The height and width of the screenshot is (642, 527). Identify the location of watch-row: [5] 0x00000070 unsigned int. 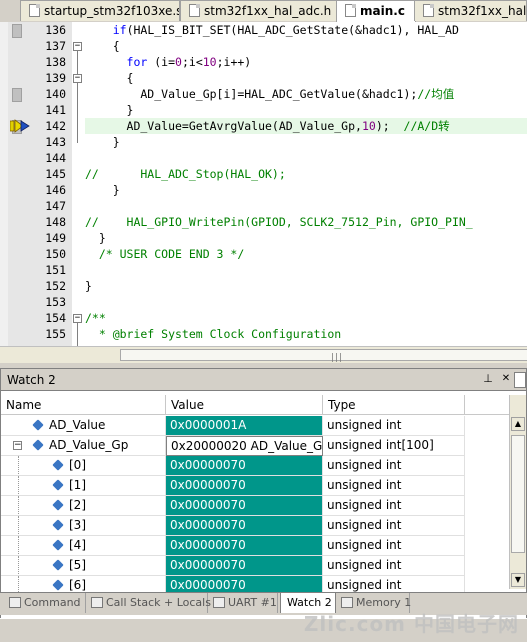
(257, 566).